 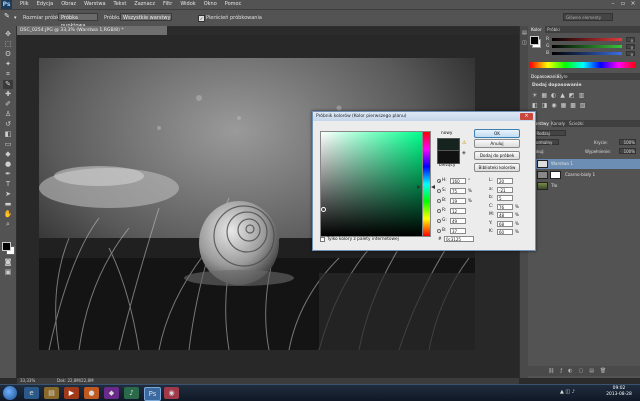 I want to click on photoshop-taskbar-icon: Ps, so click(x=152, y=394).